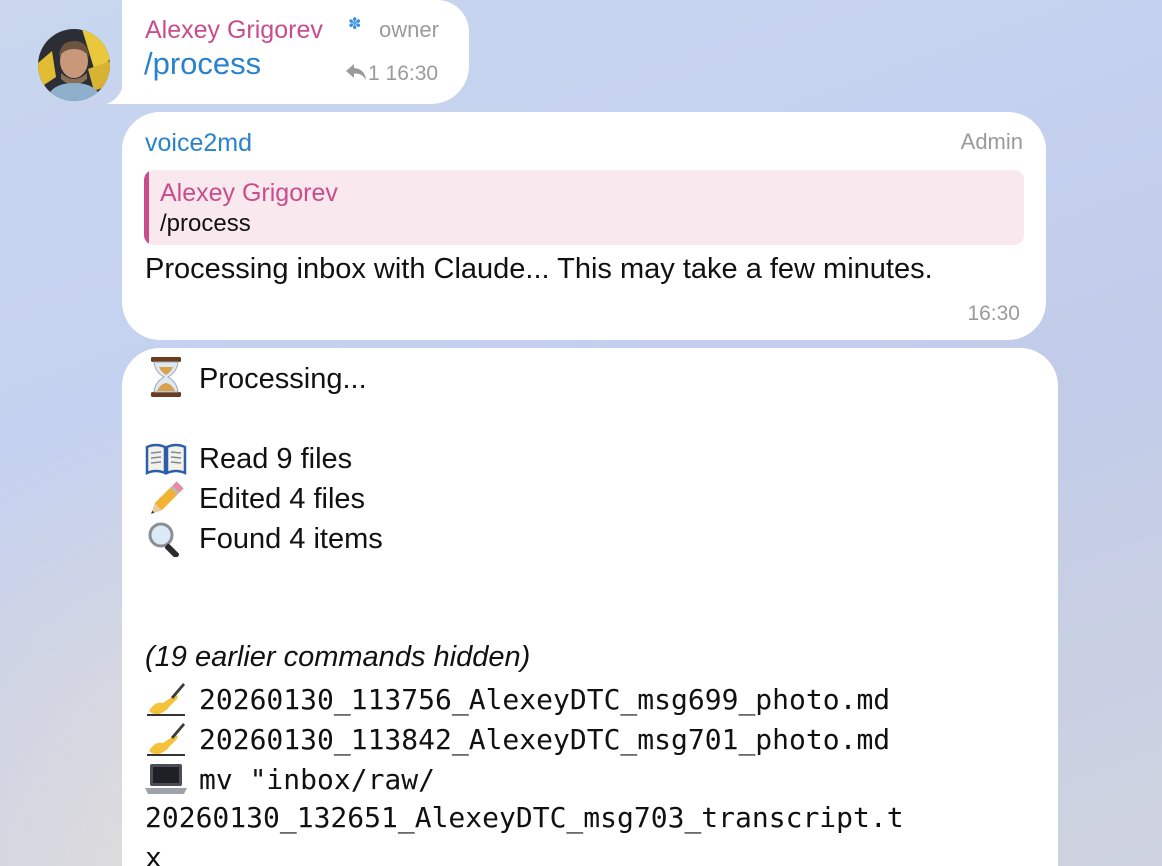  Describe the element at coordinates (198, 143) in the screenshot. I see `sender-name: voice2md` at that location.